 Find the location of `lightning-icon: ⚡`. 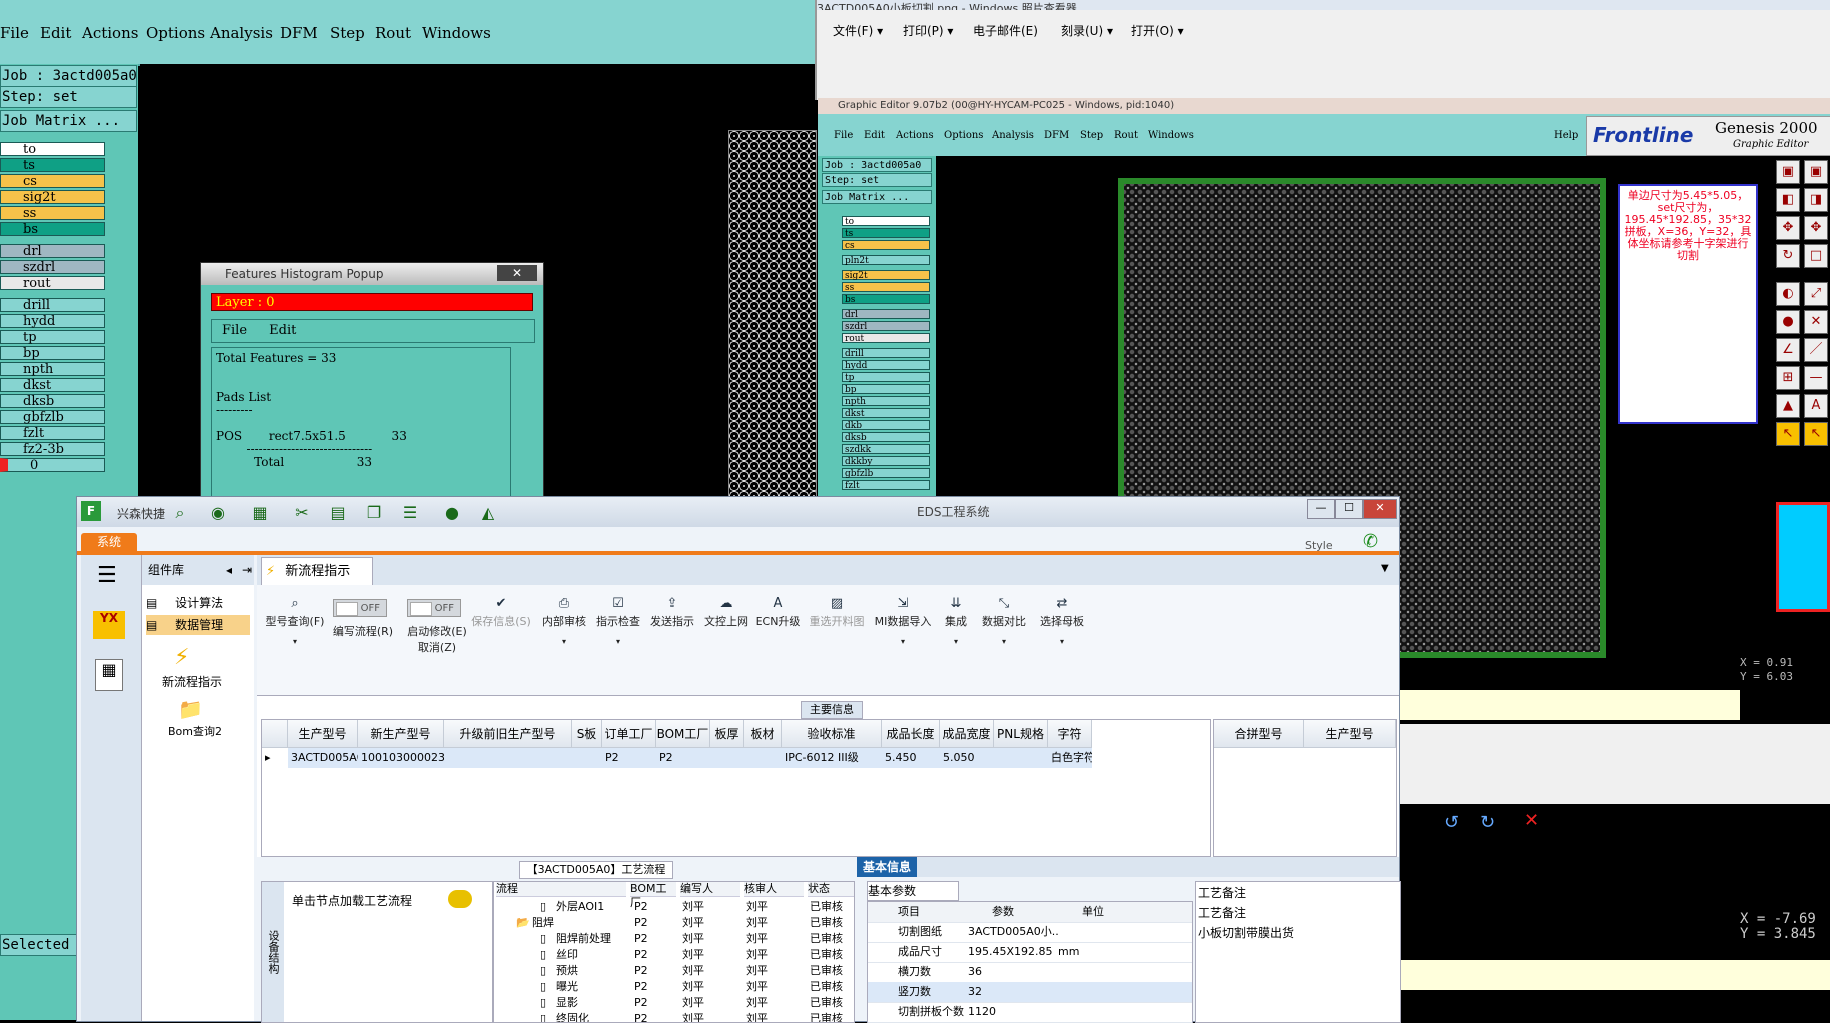

lightning-icon: ⚡ is located at coordinates (181, 657).